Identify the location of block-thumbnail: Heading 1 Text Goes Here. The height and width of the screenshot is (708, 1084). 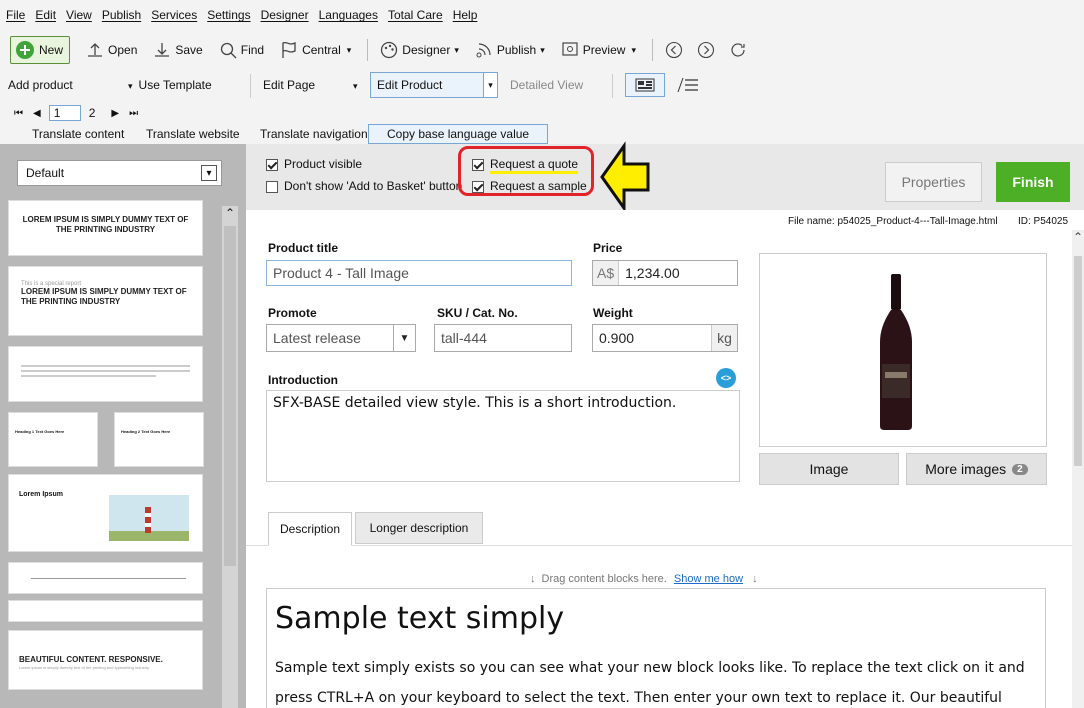
(53, 439).